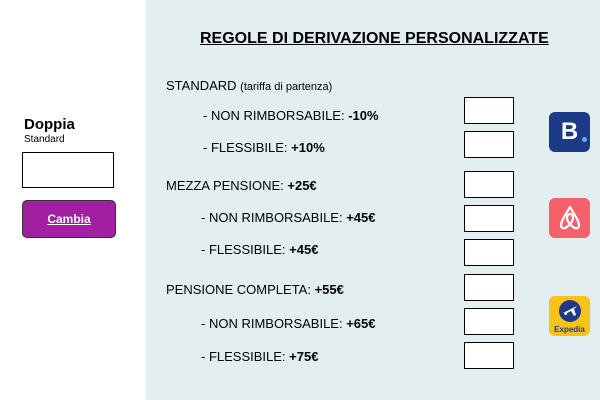 The width and height of the screenshot is (600, 400). Describe the element at coordinates (69, 219) in the screenshot. I see `change-button: Cambia` at that location.